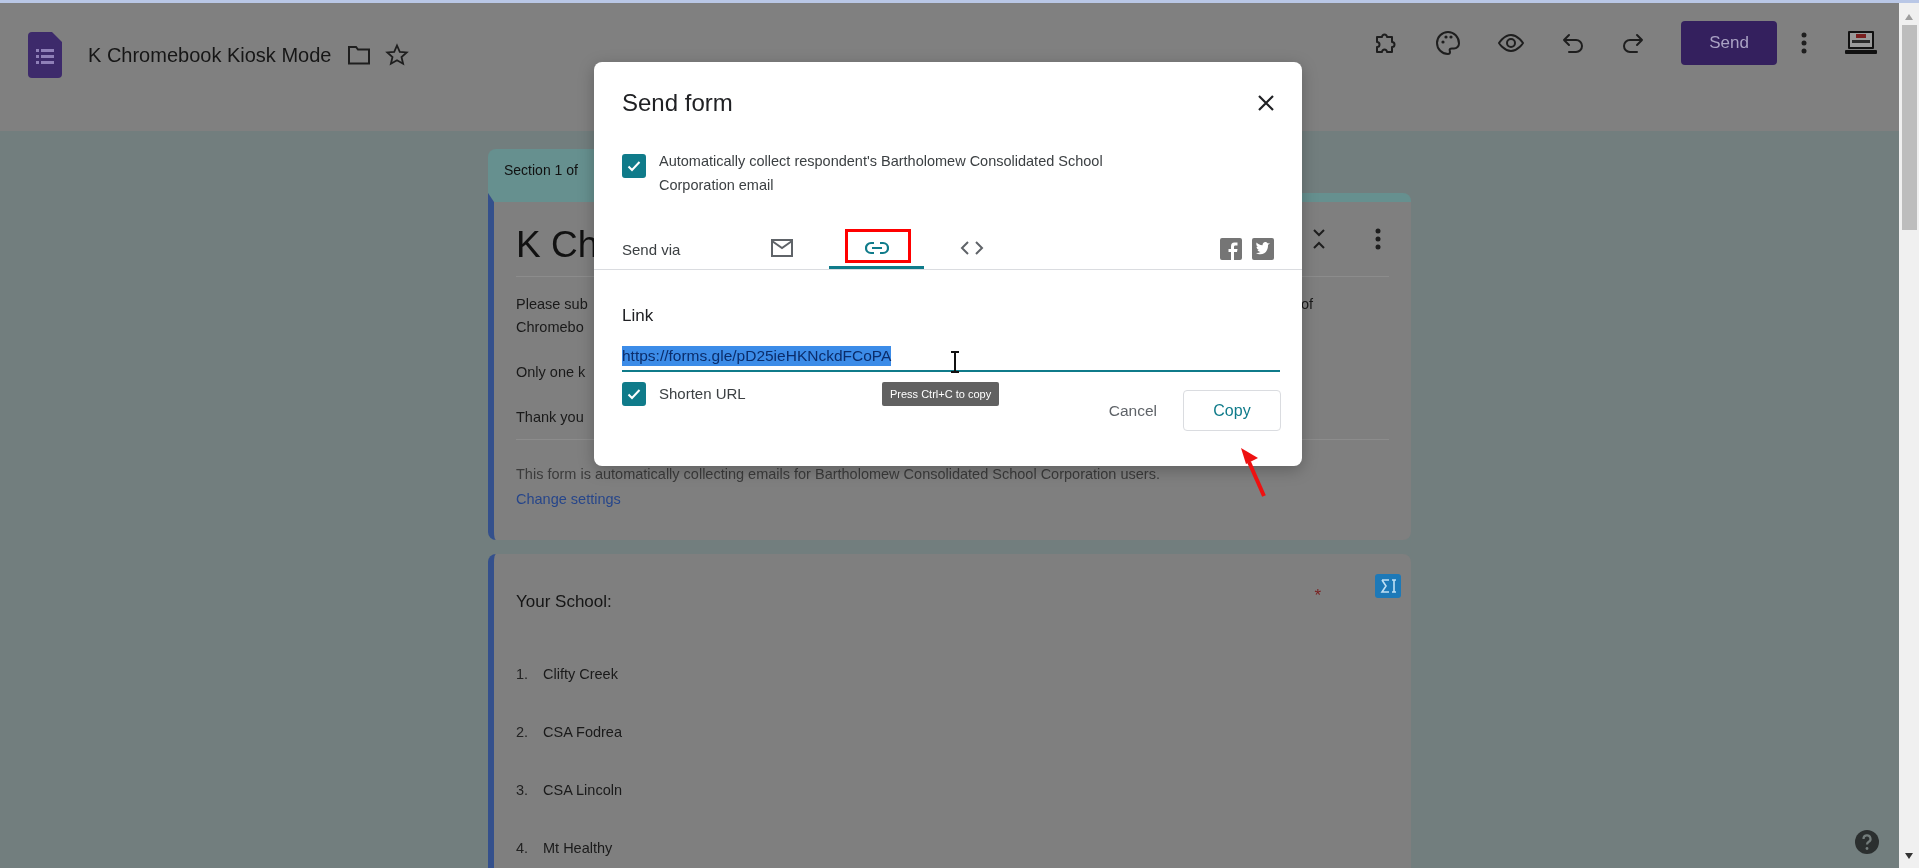  I want to click on link-field: https://forms.gle/pD25ieHKNckdFCoPA, so click(951, 358).